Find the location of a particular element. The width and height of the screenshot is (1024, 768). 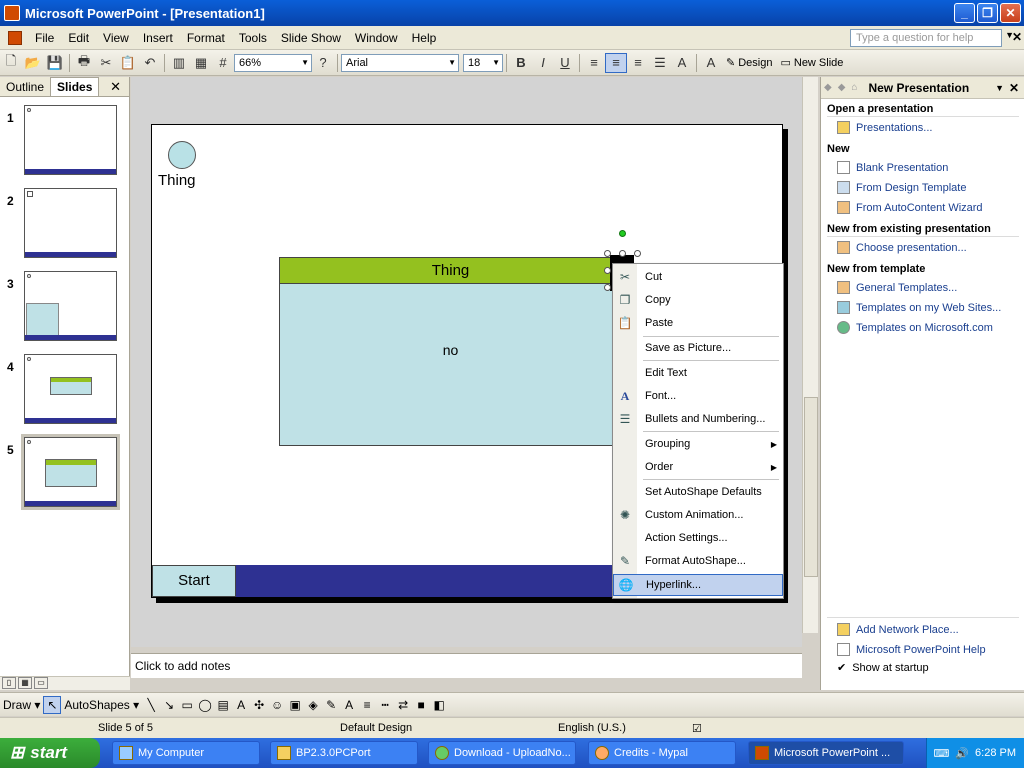

menu-file: File is located at coordinates (44, 38).